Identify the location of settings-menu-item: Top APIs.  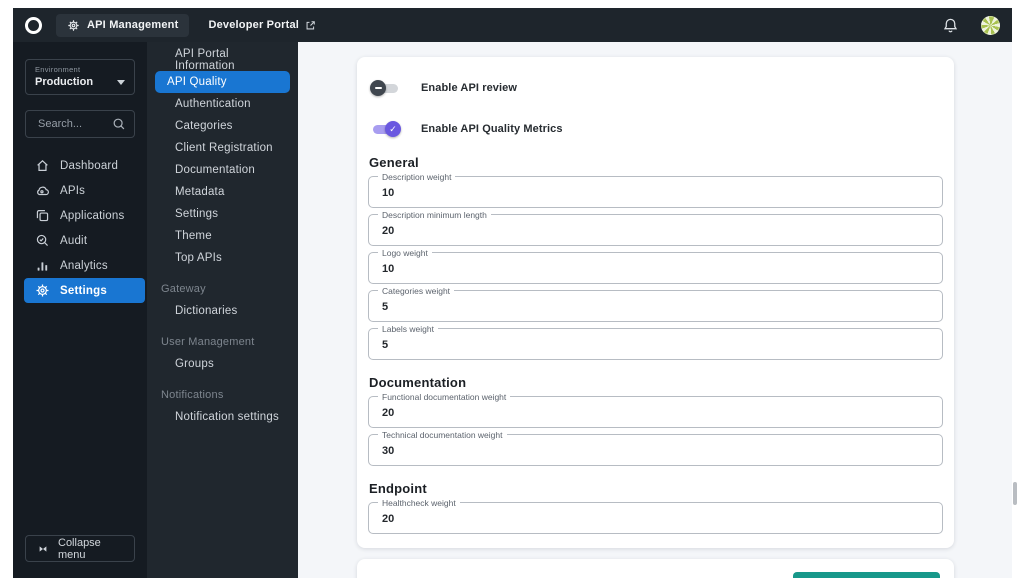
(222, 258).